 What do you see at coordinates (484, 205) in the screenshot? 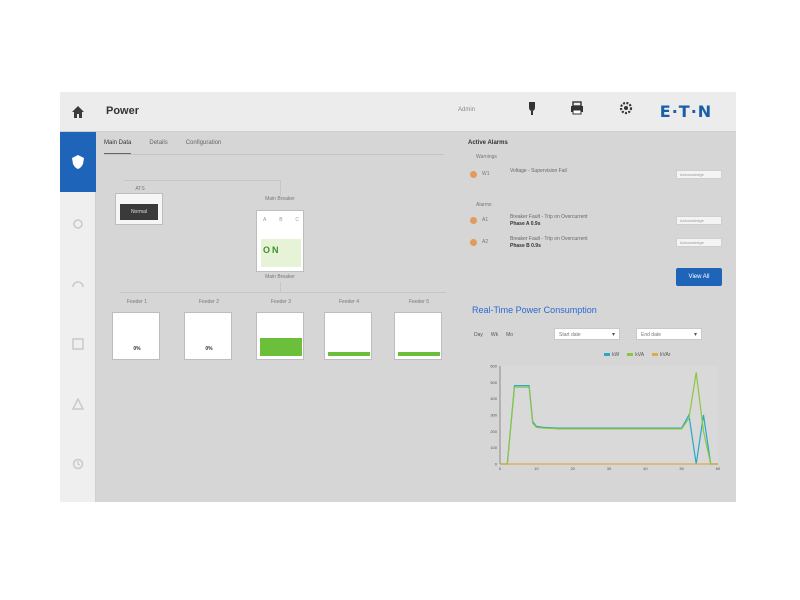
I see `alarm-group-alarms: Alarms` at bounding box center [484, 205].